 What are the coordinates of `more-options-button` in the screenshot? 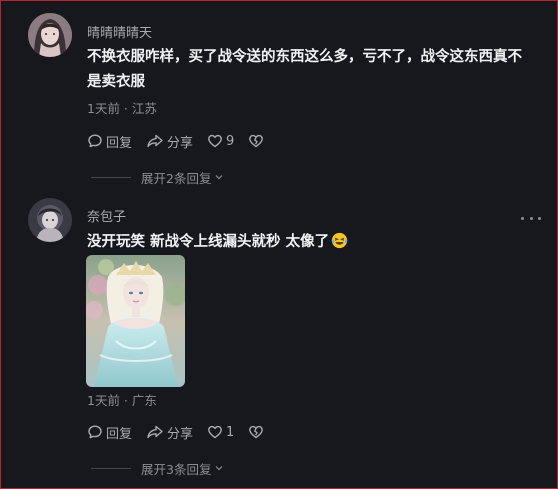 It's located at (531, 218).